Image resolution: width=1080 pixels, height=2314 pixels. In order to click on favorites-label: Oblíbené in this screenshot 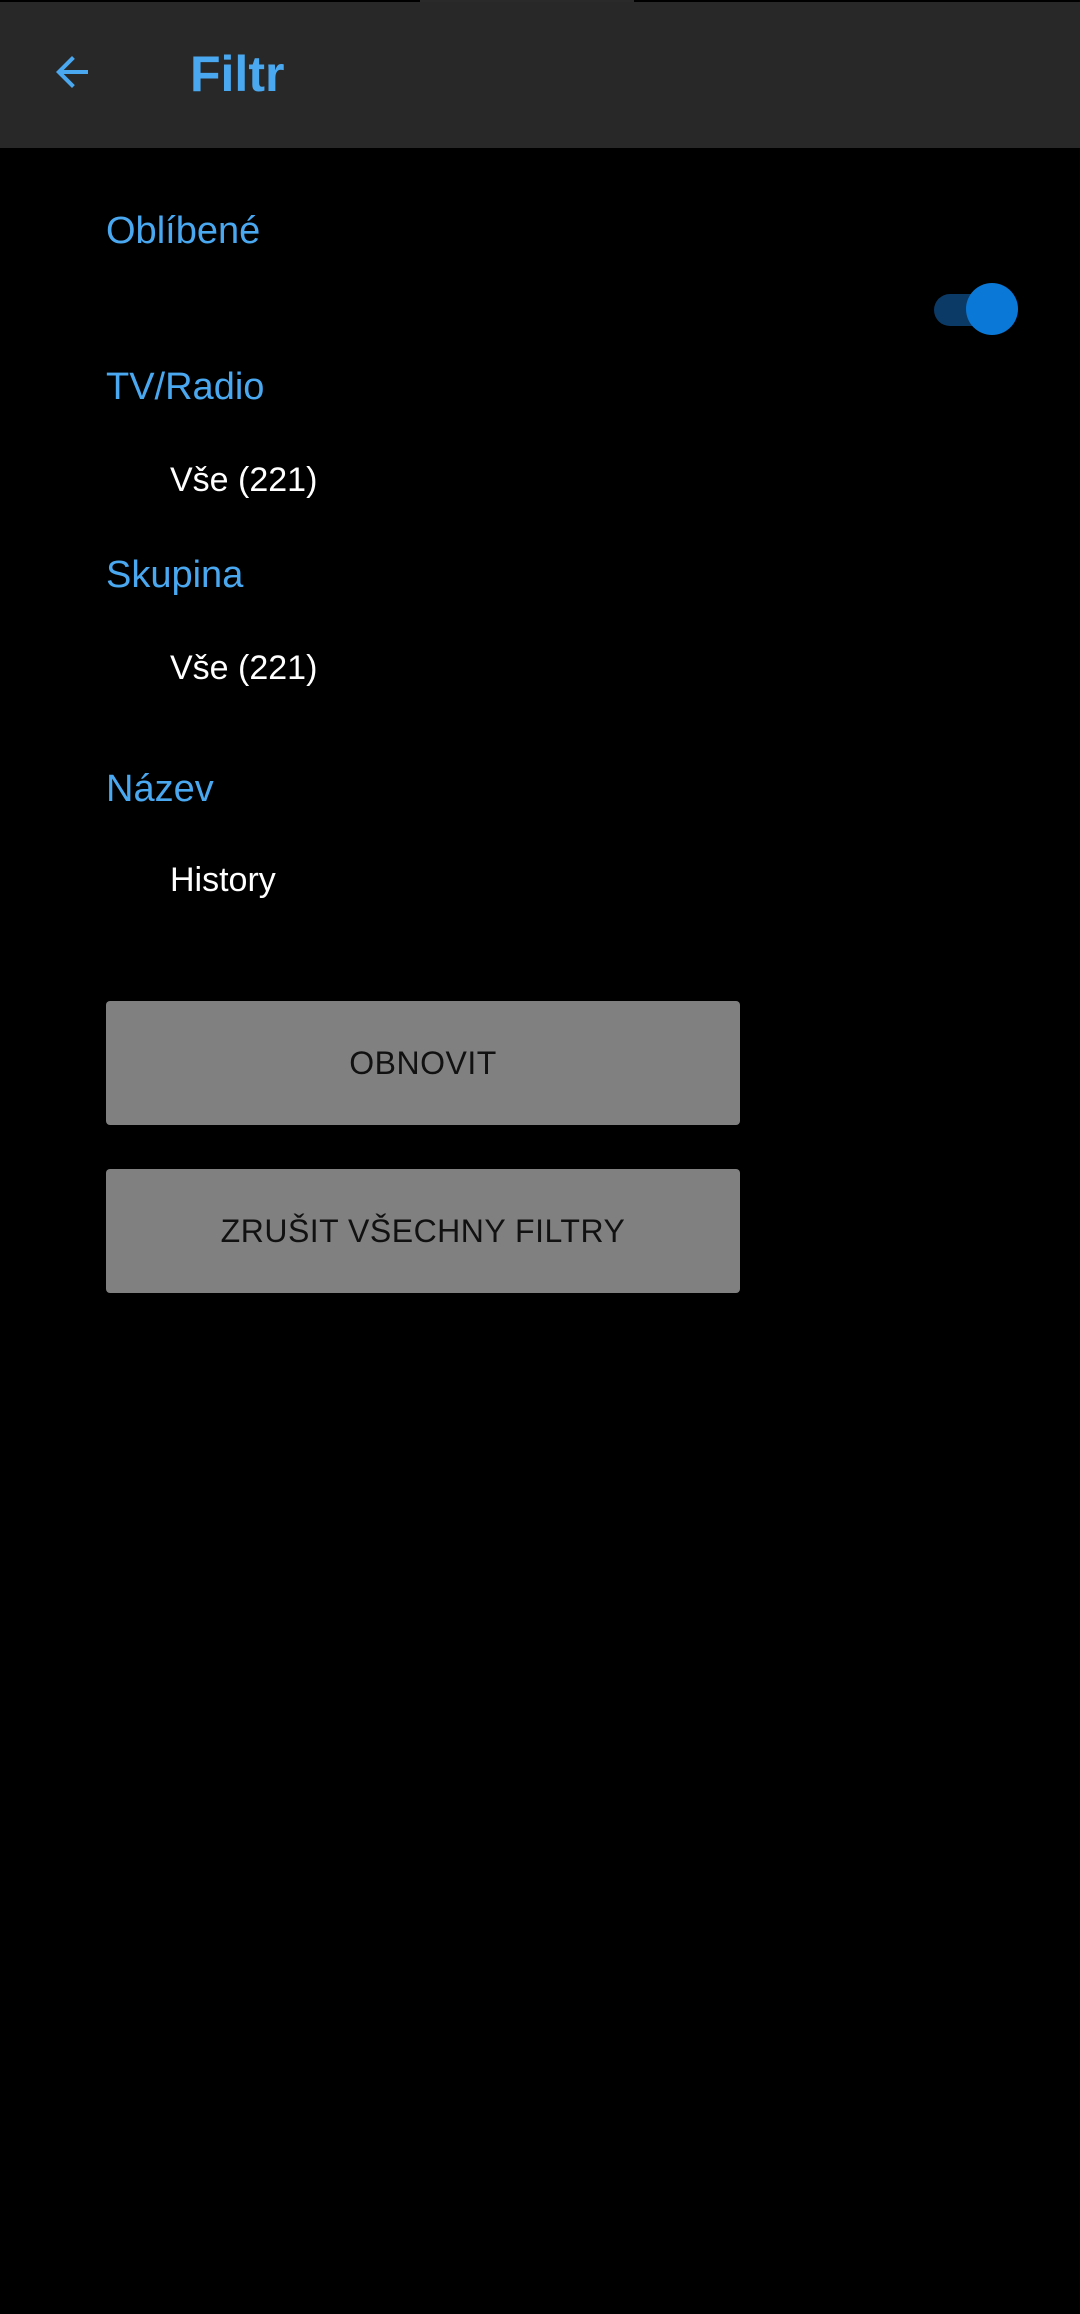, I will do `click(183, 231)`.